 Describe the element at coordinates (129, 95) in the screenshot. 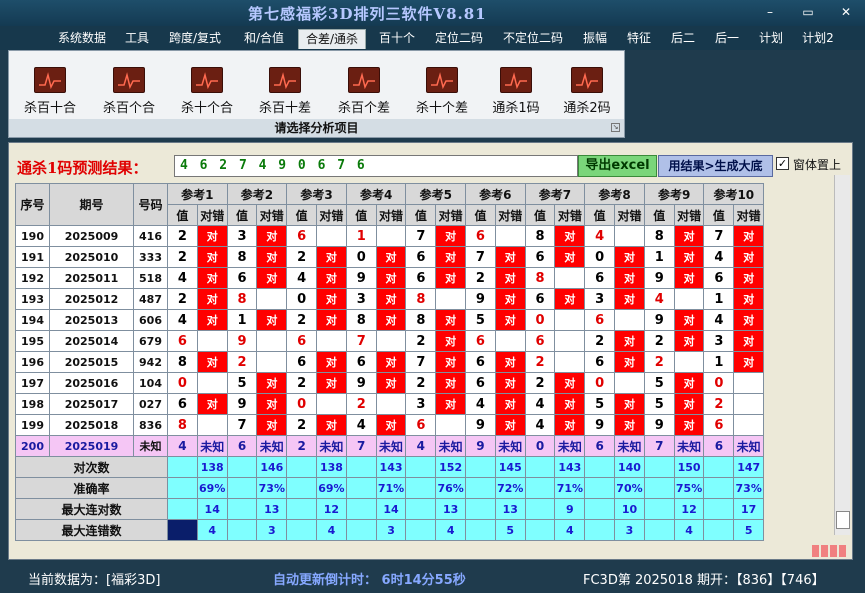

I see `kill-bai-ge-he-button: 杀百个合` at that location.